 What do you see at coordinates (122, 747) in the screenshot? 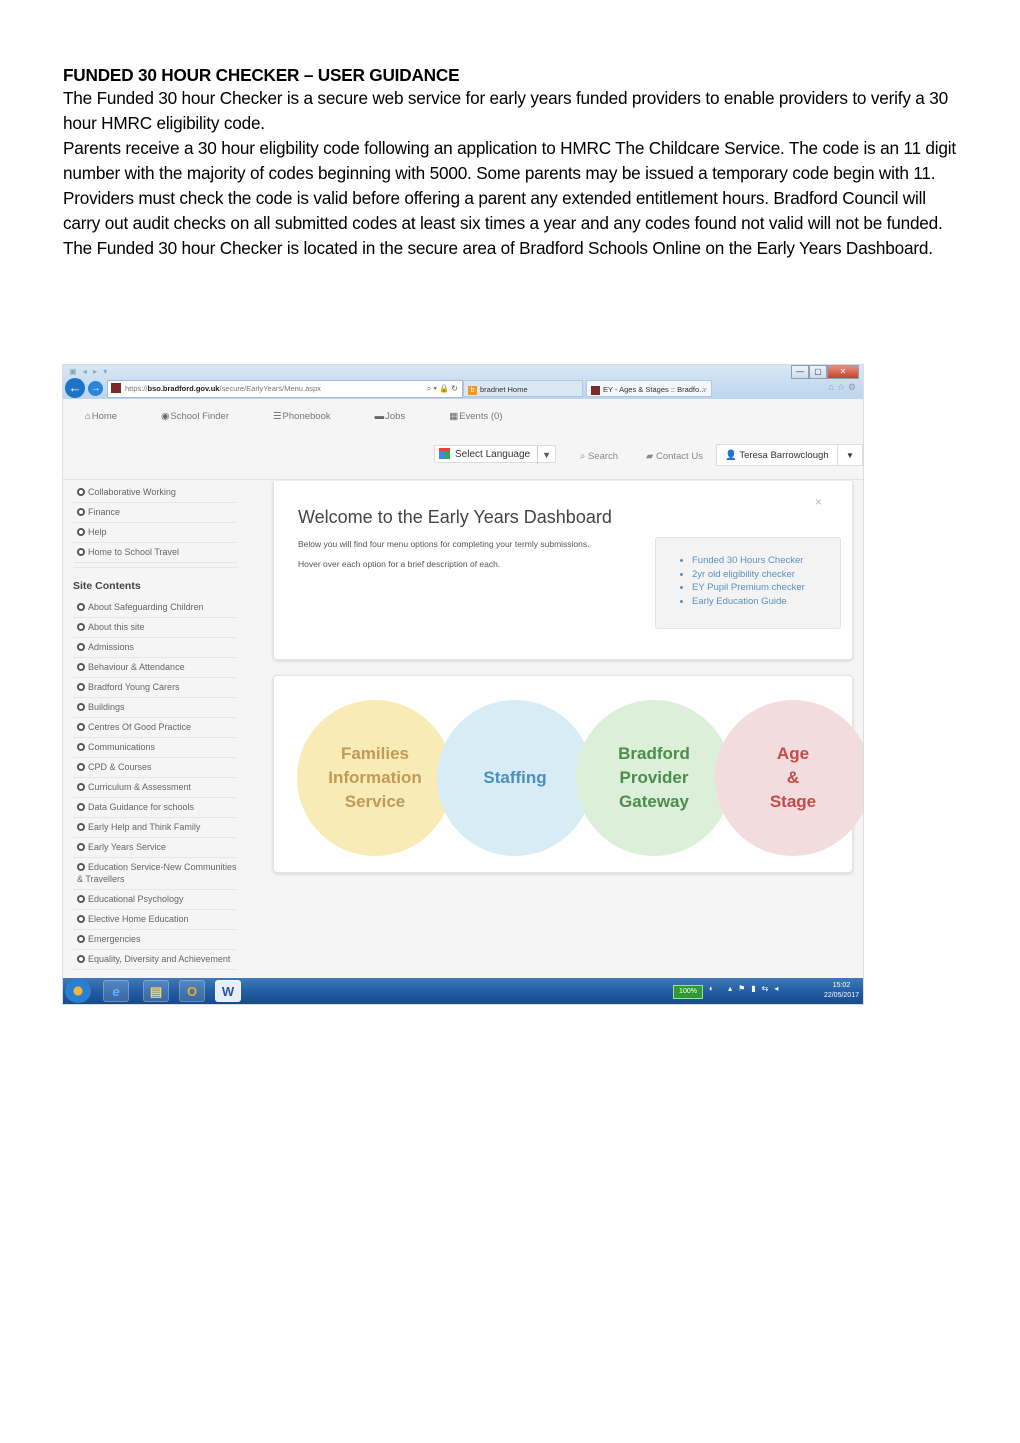
I see `sidebar-item-label: Communications` at bounding box center [122, 747].